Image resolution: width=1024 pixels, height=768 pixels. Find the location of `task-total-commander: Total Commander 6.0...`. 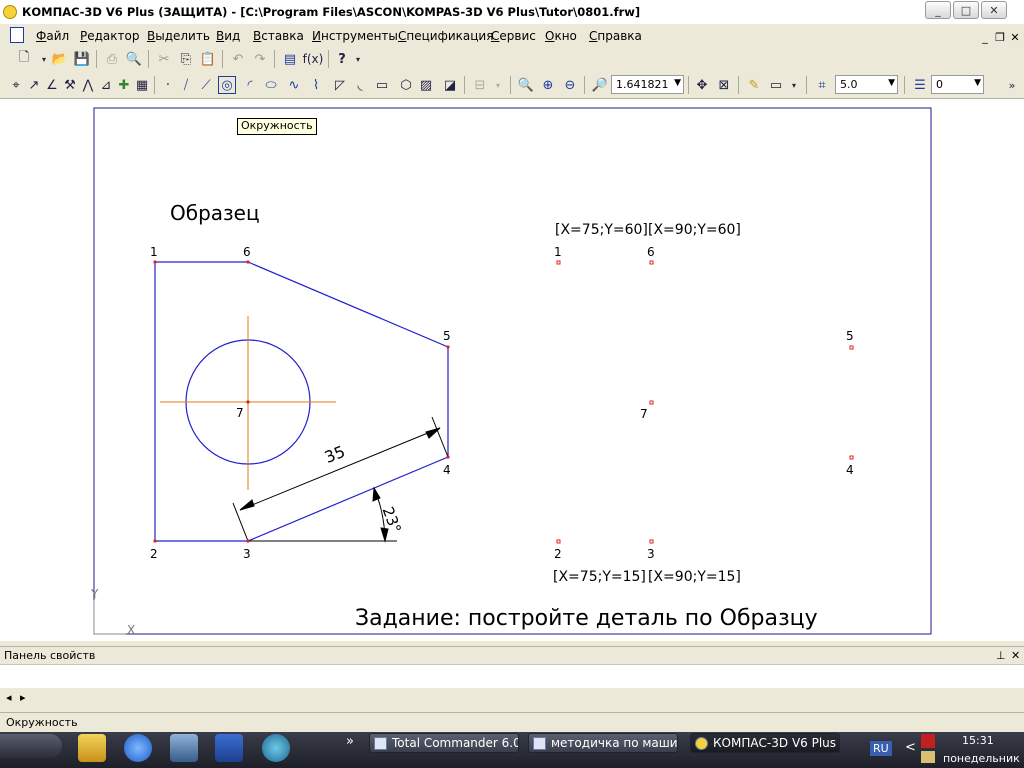

task-total-commander: Total Commander 6.0... is located at coordinates (444, 743).